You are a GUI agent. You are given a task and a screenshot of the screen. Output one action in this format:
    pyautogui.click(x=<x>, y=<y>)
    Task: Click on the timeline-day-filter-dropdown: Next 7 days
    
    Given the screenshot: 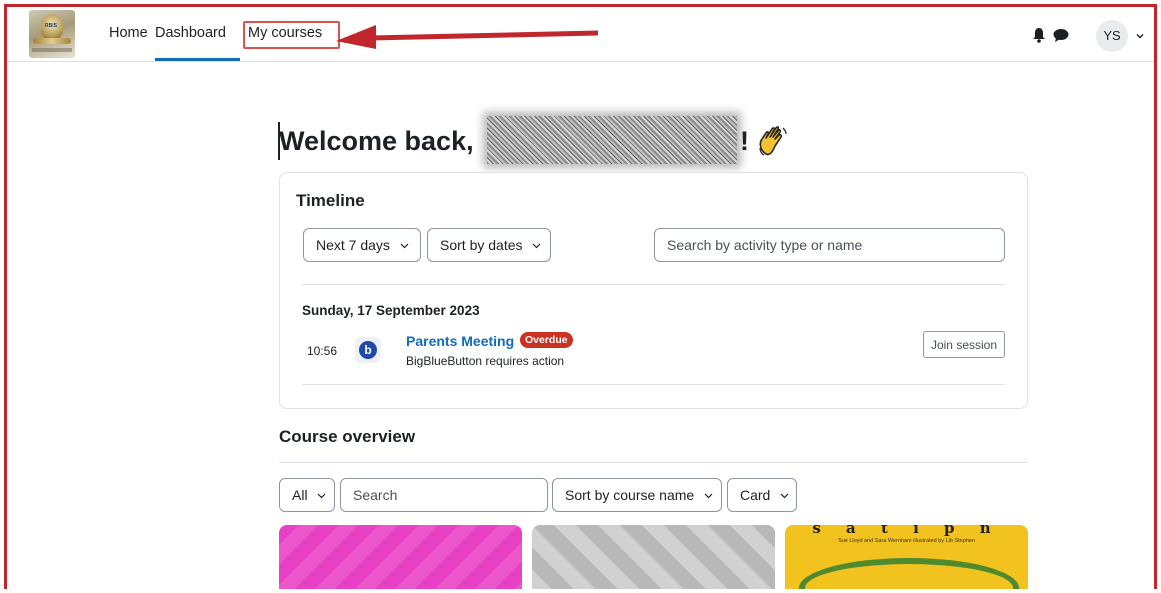 What is the action you would take?
    pyautogui.click(x=362, y=245)
    